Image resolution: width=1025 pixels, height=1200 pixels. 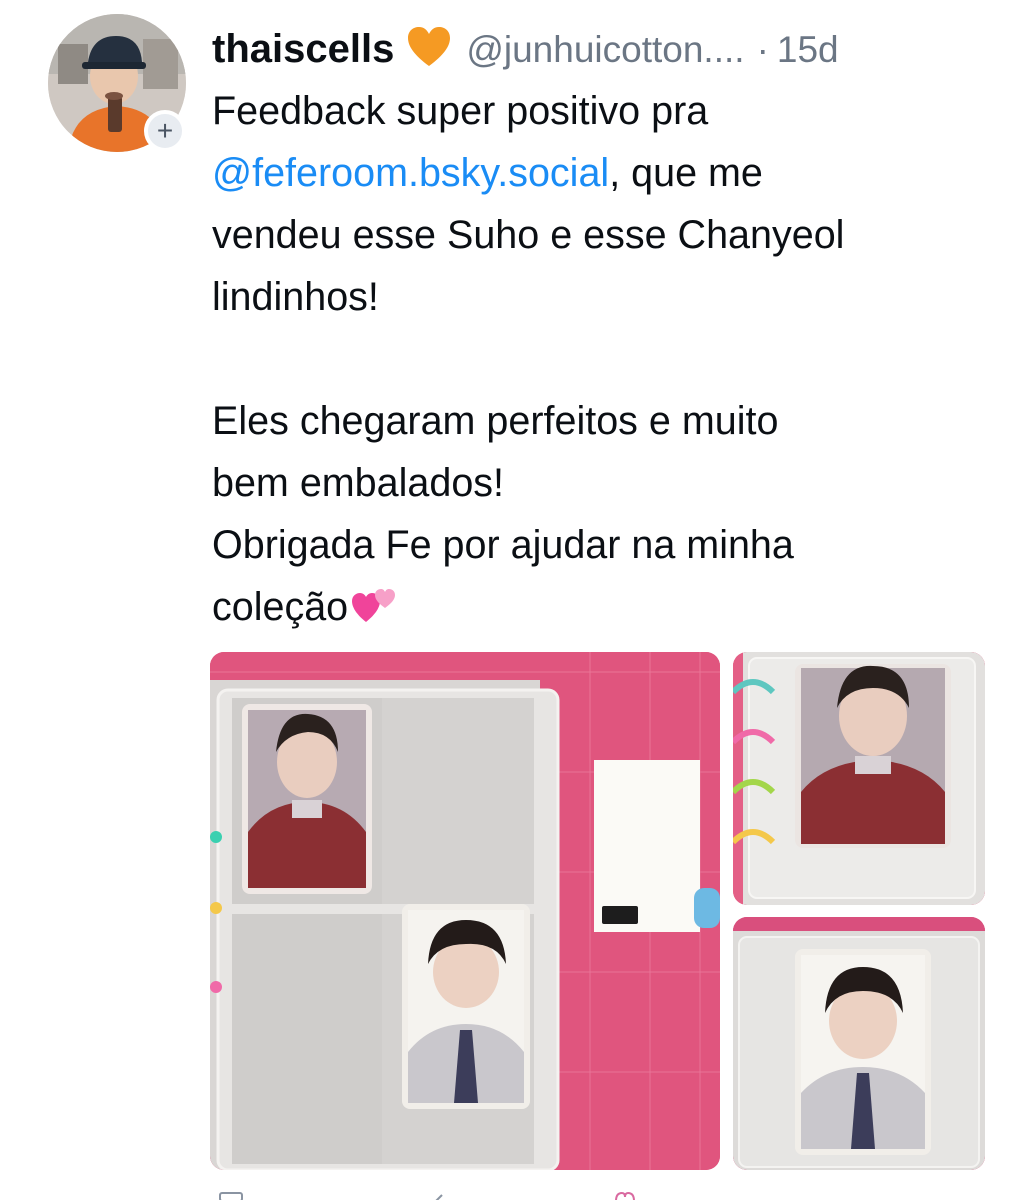 I want to click on follow-button: +, so click(x=165, y=131).